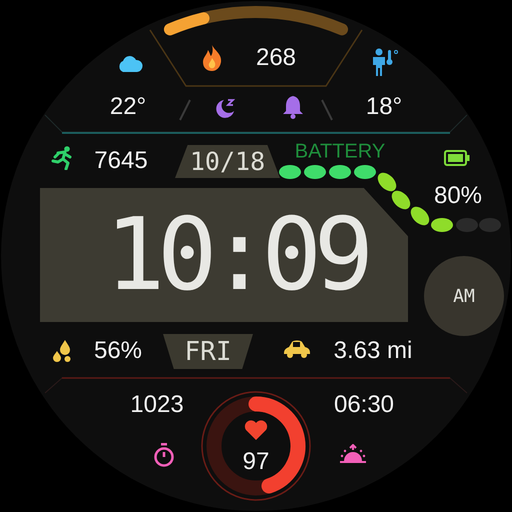  Describe the element at coordinates (384, 107) in the screenshot. I see `body-temperature: 18°` at that location.